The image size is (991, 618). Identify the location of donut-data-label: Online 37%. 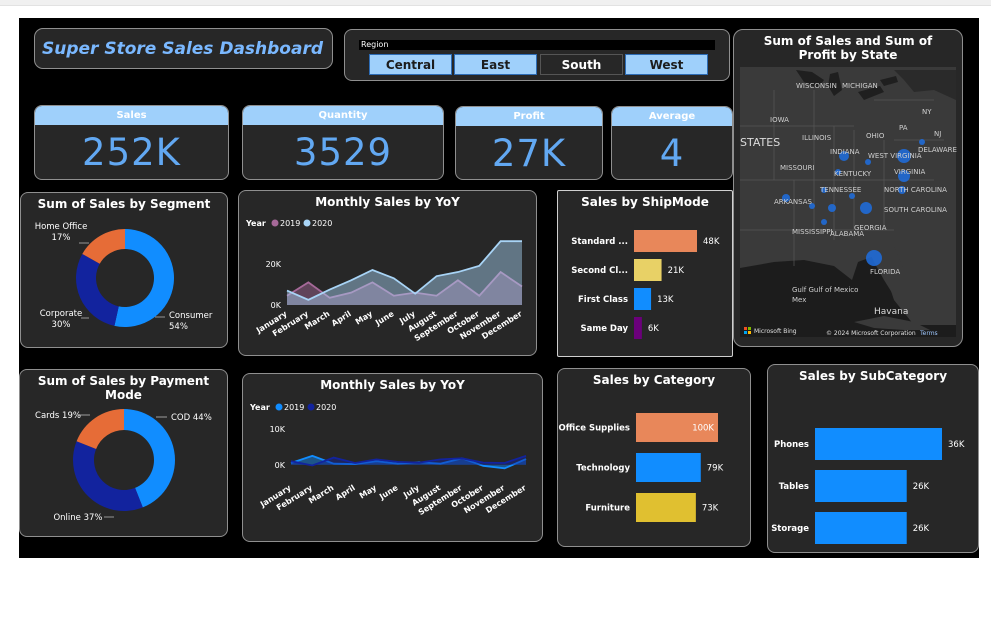
(77, 518).